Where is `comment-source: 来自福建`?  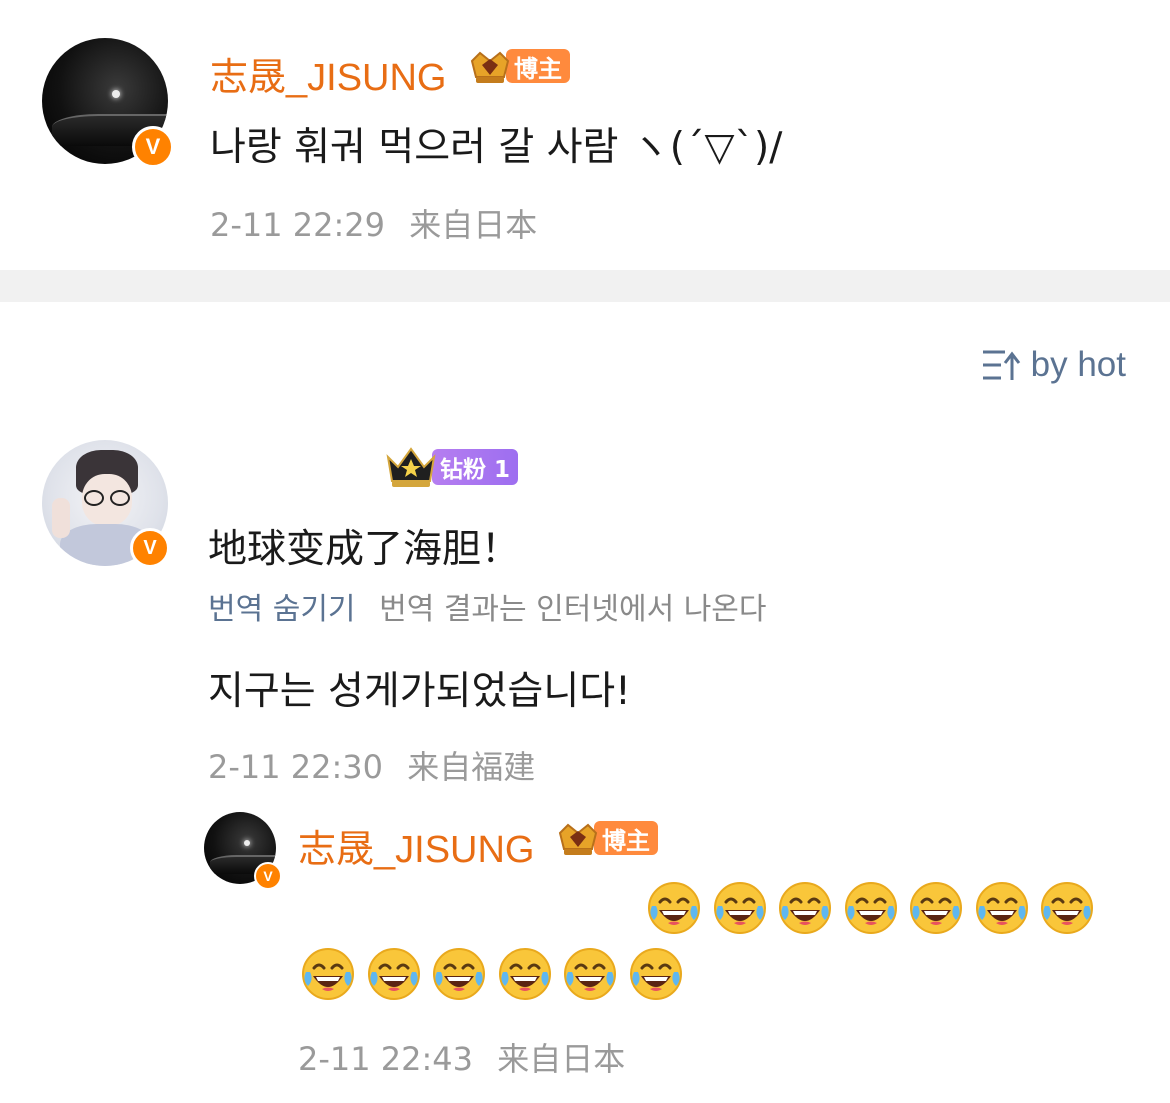 comment-source: 来自福建 is located at coordinates (471, 767).